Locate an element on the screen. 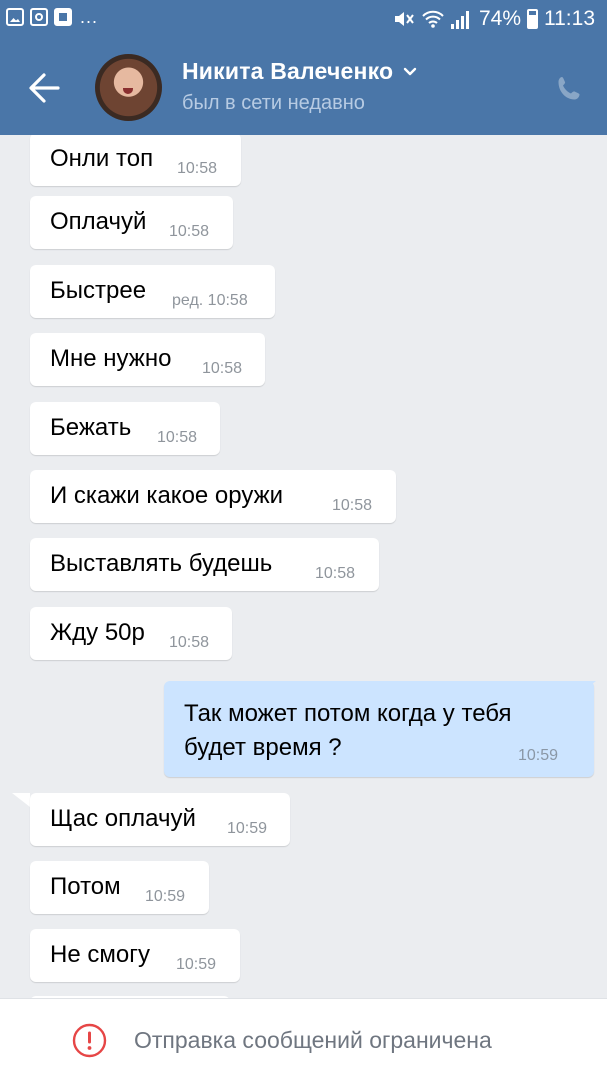  message-text: Выставлять будешь is located at coordinates (161, 563).